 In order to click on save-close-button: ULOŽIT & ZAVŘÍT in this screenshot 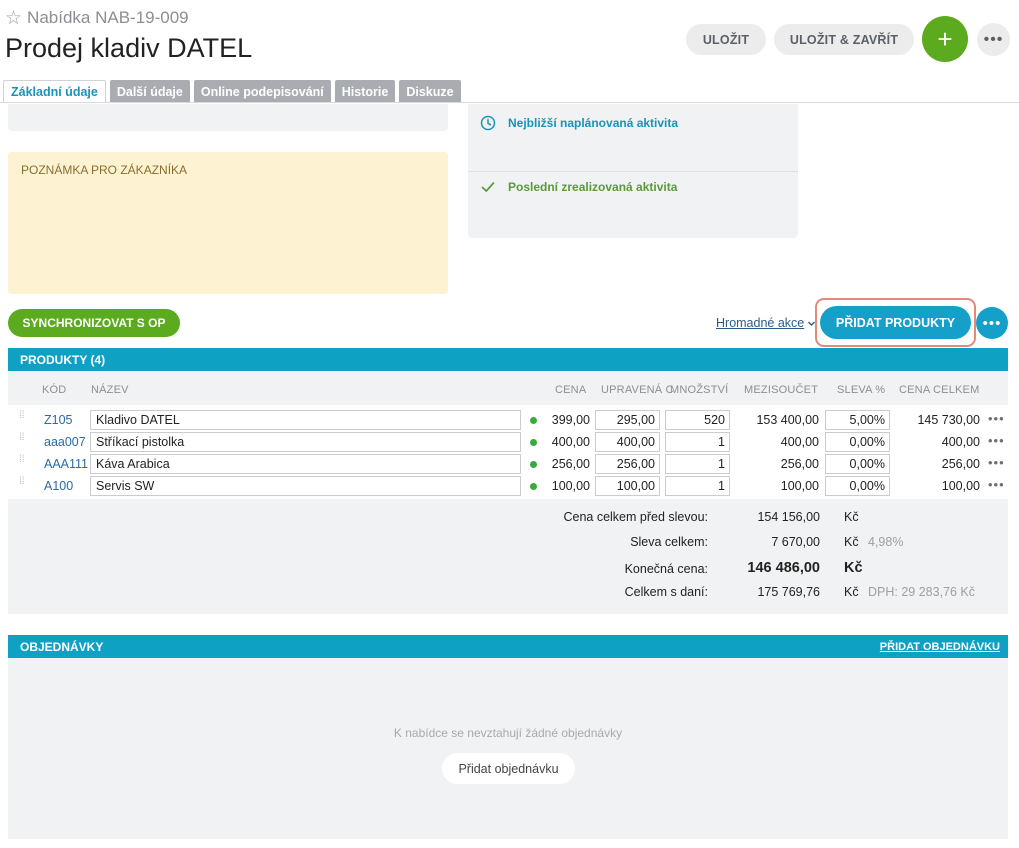, I will do `click(844, 39)`.